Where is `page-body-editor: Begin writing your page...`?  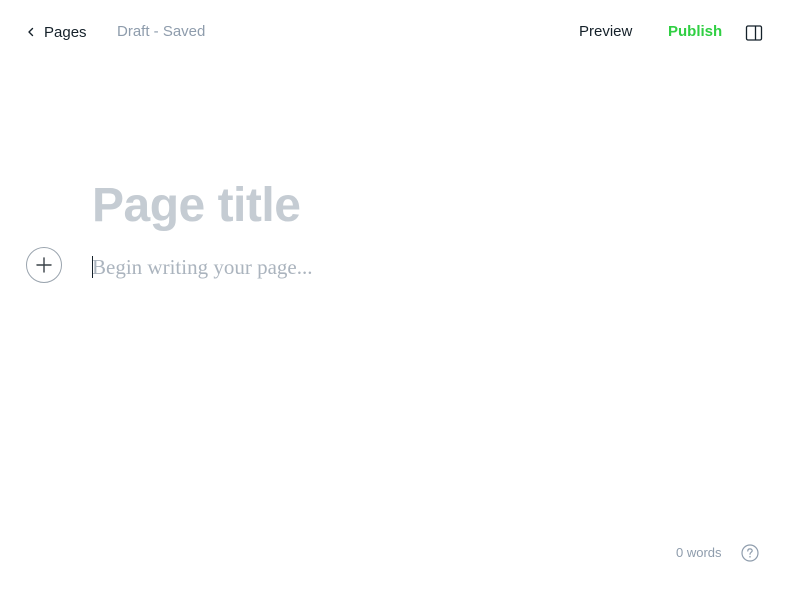
page-body-editor: Begin writing your page... is located at coordinates (412, 268).